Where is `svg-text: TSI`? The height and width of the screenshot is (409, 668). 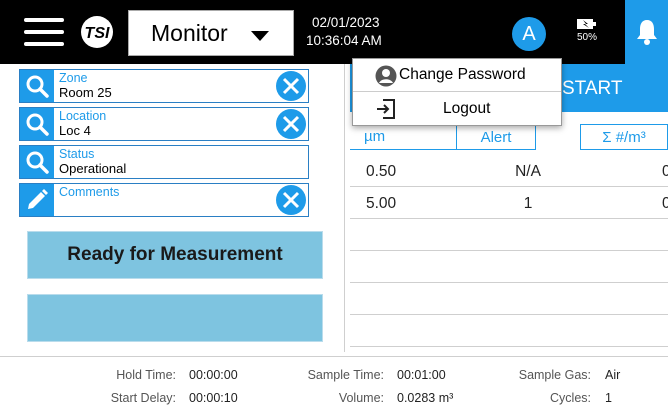 svg-text: TSI is located at coordinates (97, 33).